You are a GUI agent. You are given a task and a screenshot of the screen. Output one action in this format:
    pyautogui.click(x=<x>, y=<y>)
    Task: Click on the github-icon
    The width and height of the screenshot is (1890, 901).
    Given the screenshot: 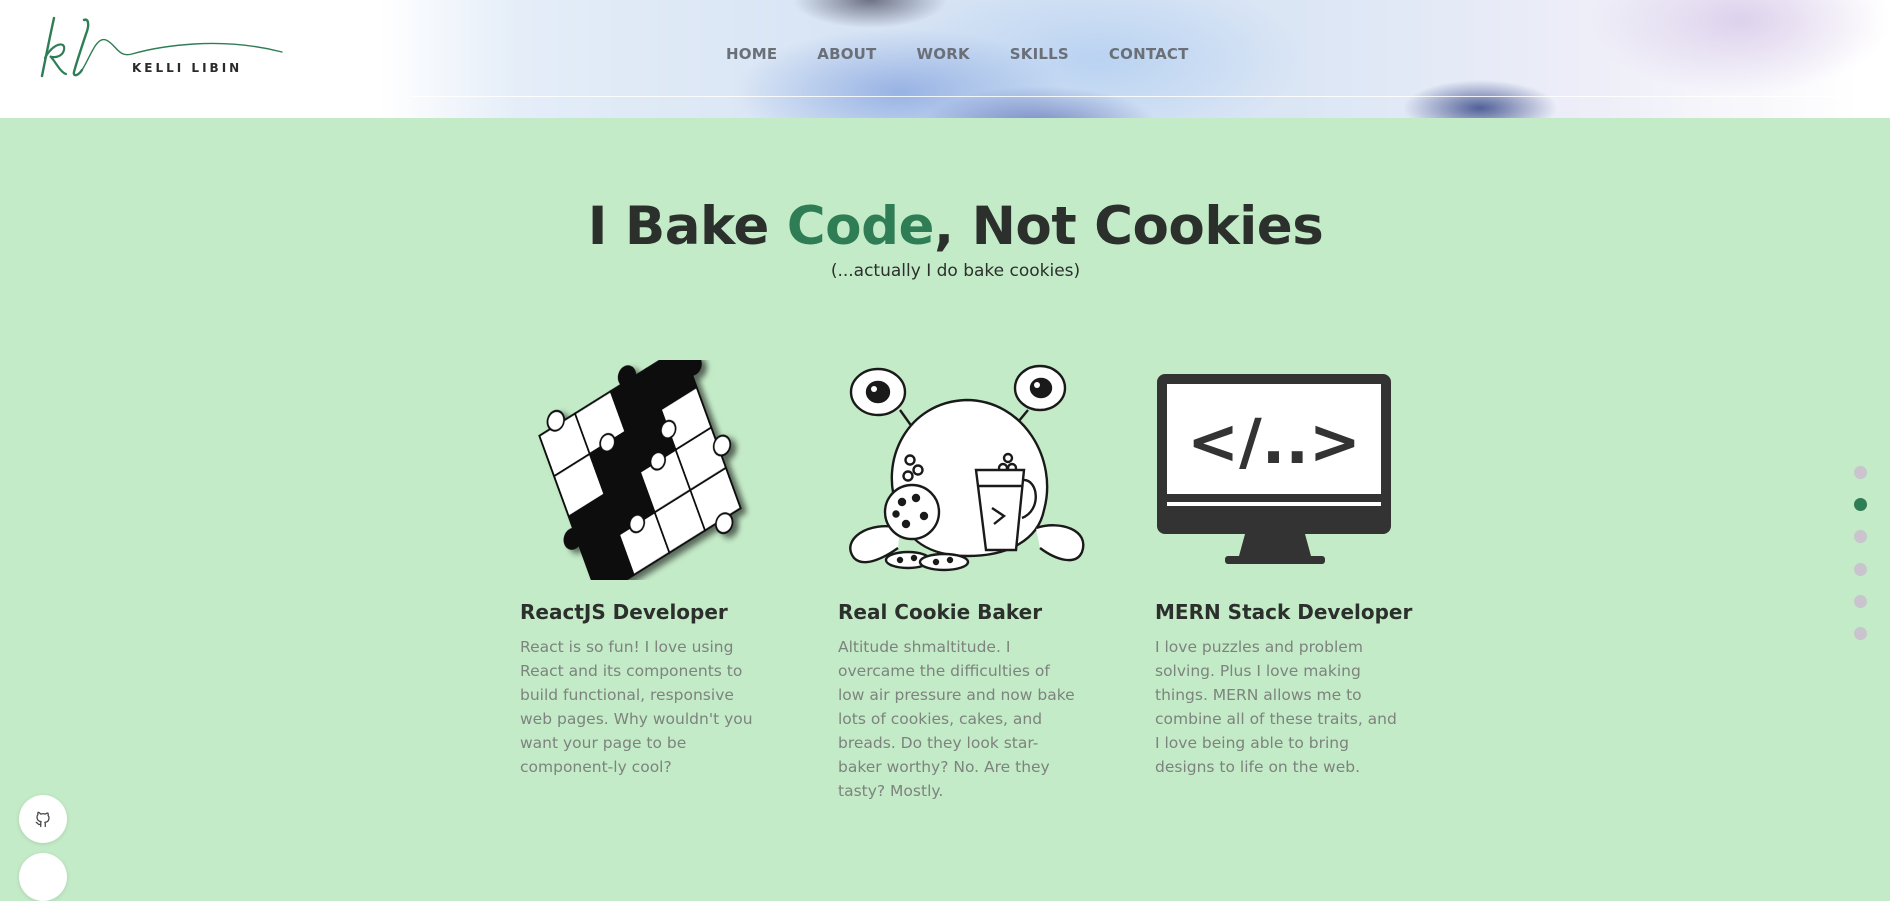 What is the action you would take?
    pyautogui.click(x=42, y=819)
    